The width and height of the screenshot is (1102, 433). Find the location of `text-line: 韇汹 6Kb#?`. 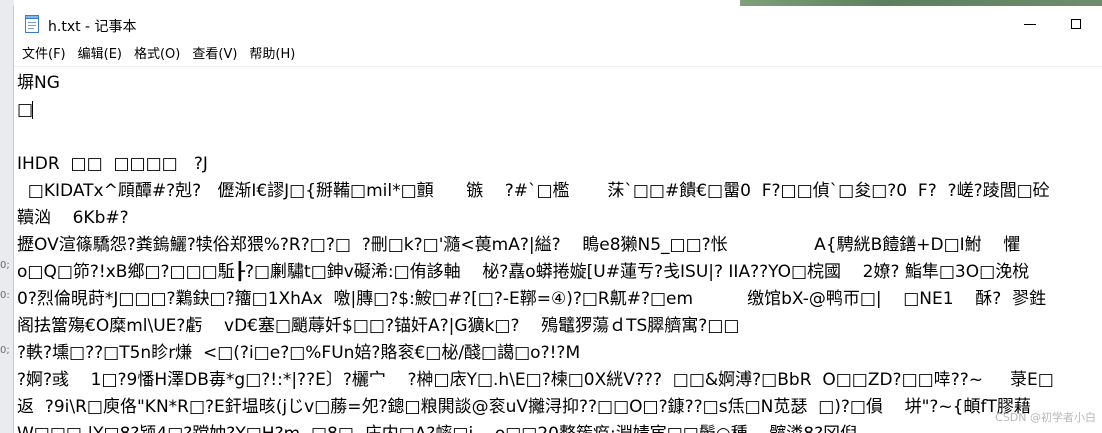

text-line: 韇汹 6Kb#? is located at coordinates (73, 218).